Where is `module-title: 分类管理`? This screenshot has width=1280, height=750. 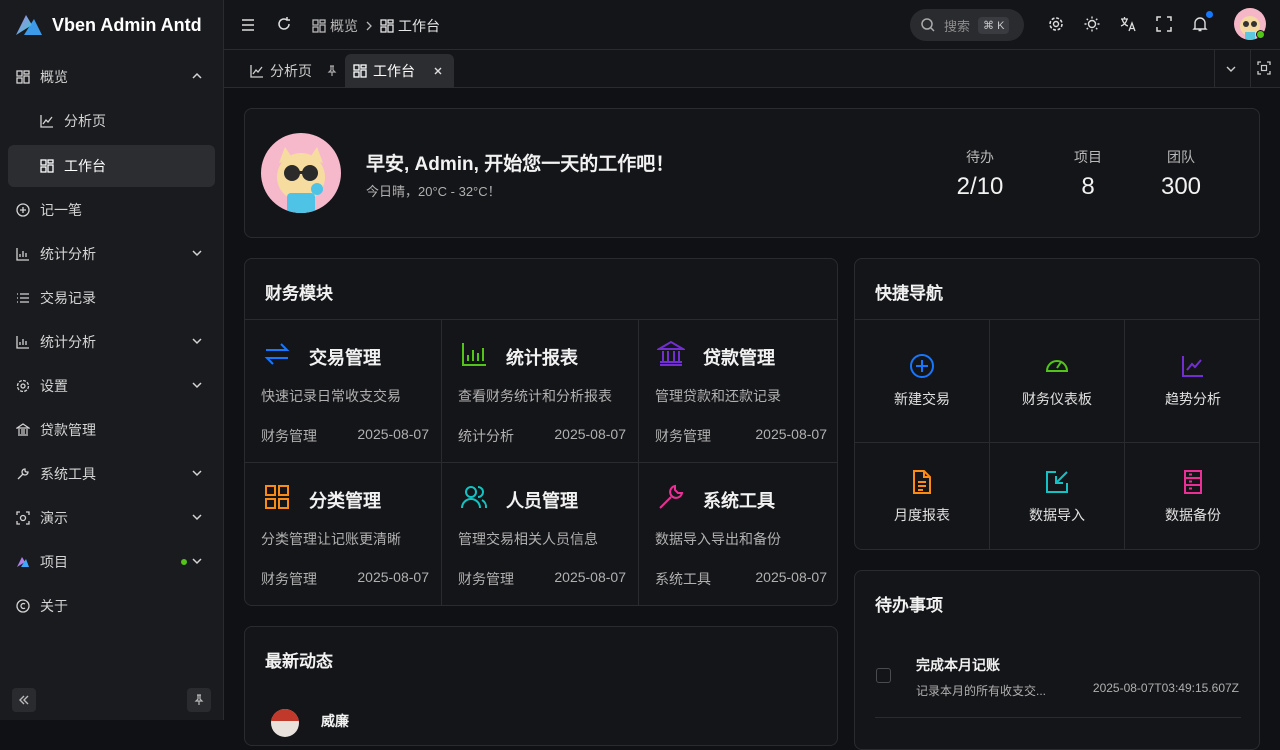
module-title: 分类管理 is located at coordinates (345, 501).